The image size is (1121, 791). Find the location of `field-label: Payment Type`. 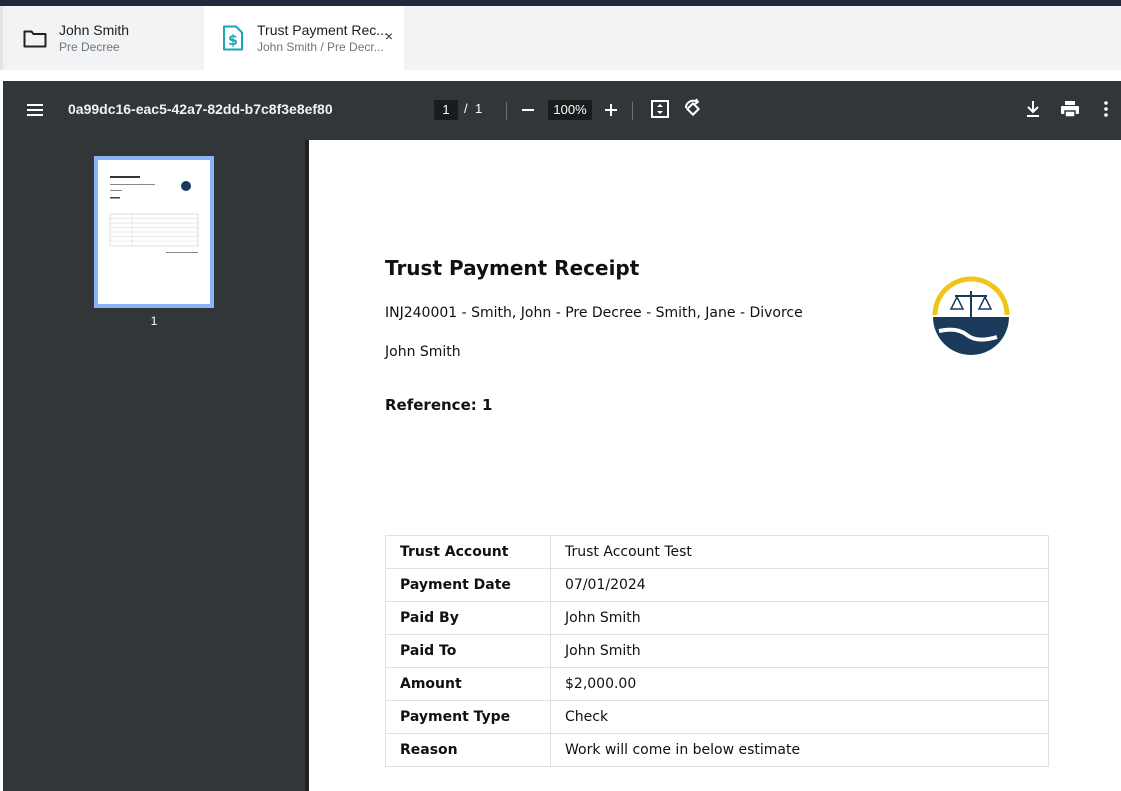

field-label: Payment Type is located at coordinates (468, 717).